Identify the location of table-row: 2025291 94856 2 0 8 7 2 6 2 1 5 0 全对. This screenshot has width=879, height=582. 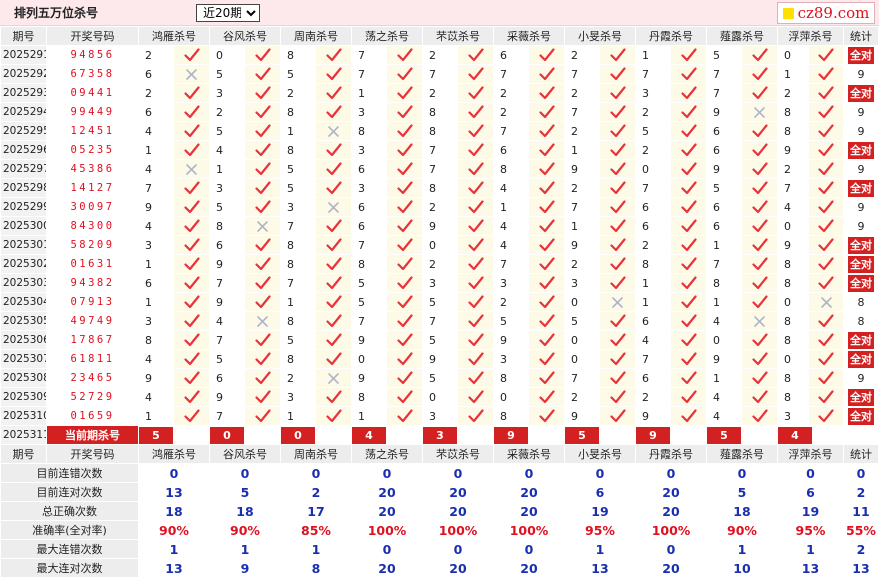
(439, 55).